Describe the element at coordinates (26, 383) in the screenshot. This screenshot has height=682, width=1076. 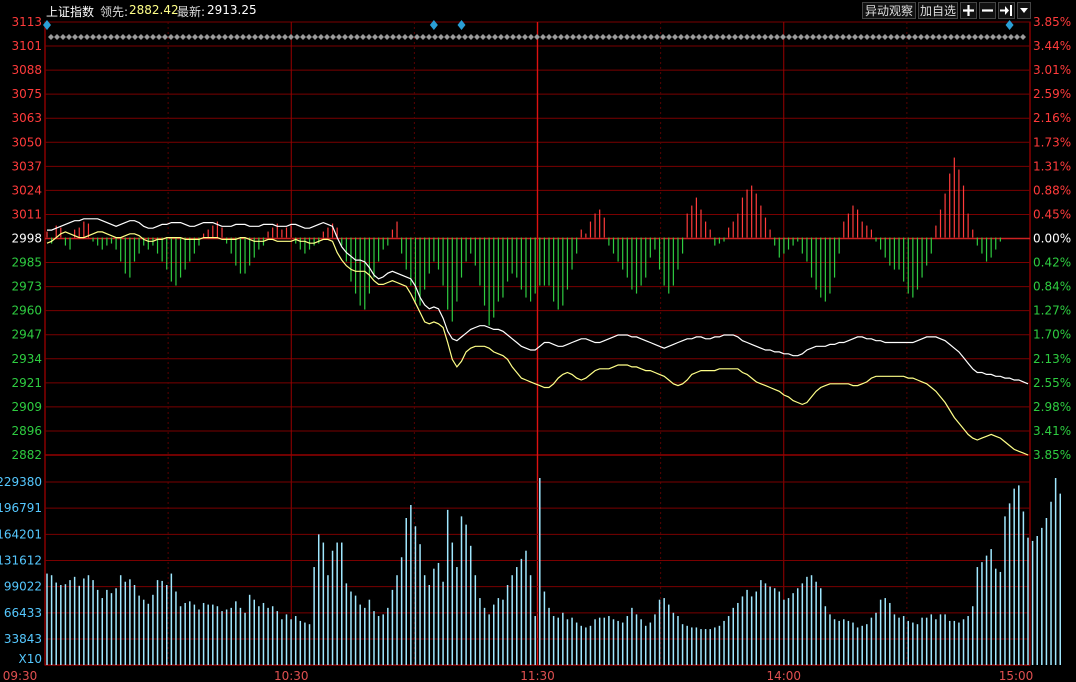
I see `price-tick-label: 2921` at that location.